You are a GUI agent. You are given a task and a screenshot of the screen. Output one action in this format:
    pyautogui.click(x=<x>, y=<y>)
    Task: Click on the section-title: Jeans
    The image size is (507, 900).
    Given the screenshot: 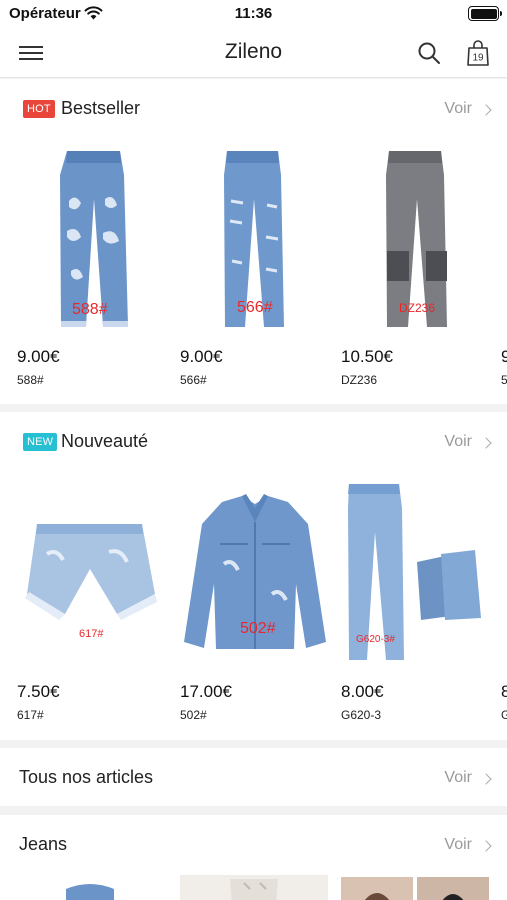 What is the action you would take?
    pyautogui.click(x=43, y=844)
    